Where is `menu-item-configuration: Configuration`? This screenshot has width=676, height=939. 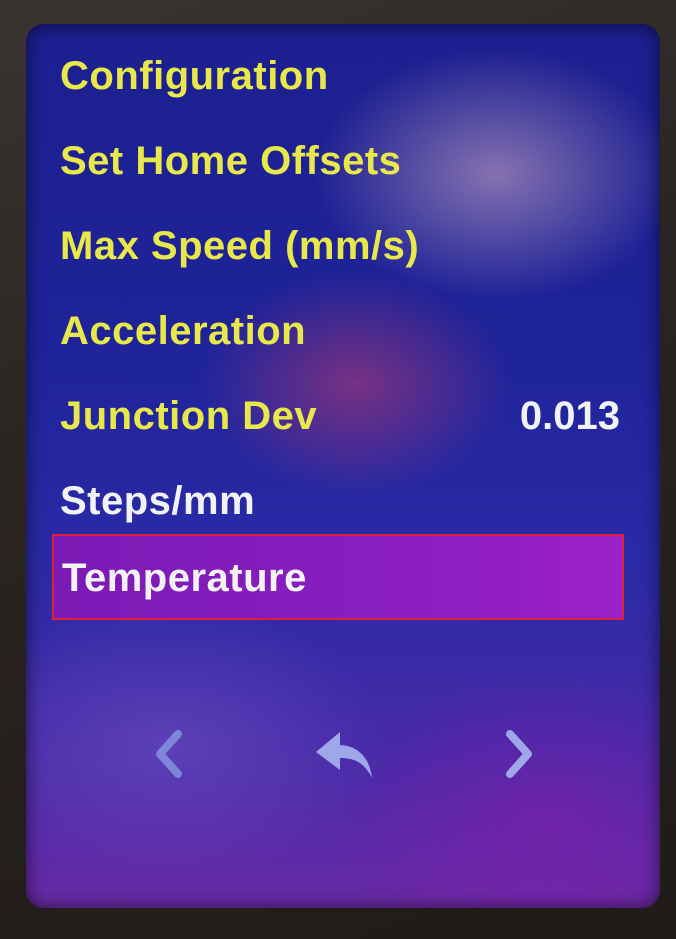 menu-item-configuration: Configuration is located at coordinates (194, 76).